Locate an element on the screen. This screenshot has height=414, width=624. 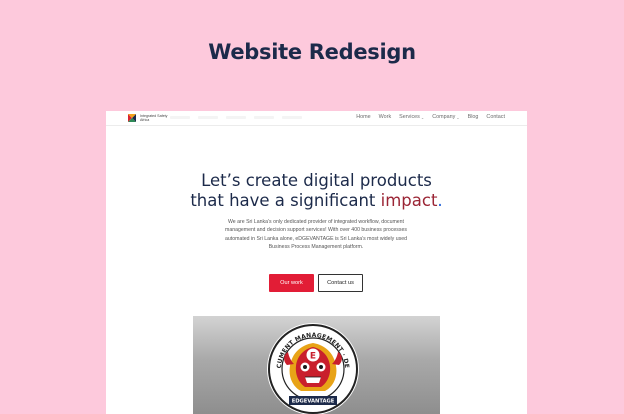
emblem-banner-text: EDGEVANTAGE is located at coordinates (313, 402).